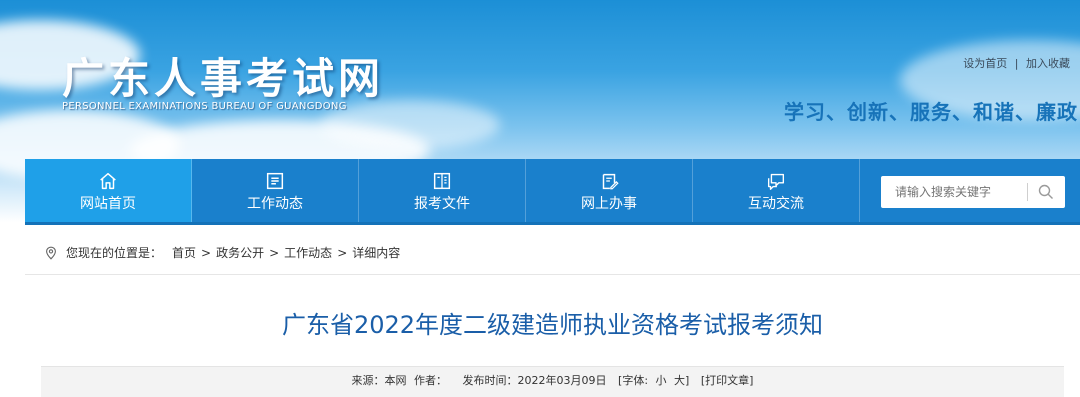  What do you see at coordinates (534, 380) in the screenshot?
I see `article-date: 发布时间：2022年03月09日` at bounding box center [534, 380].